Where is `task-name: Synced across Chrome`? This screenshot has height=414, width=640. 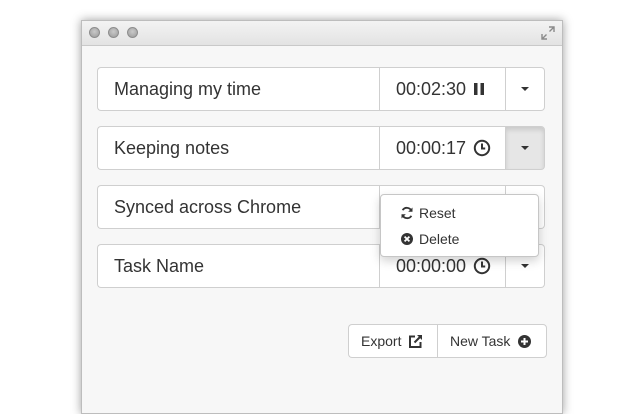 task-name: Synced across Chrome is located at coordinates (238, 207).